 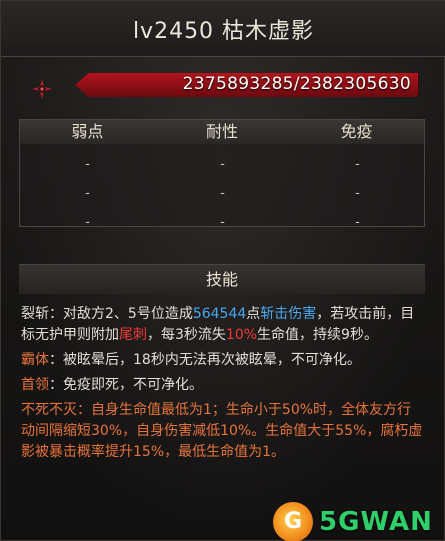 I want to click on immunity-column: - - -, so click(x=357, y=193).